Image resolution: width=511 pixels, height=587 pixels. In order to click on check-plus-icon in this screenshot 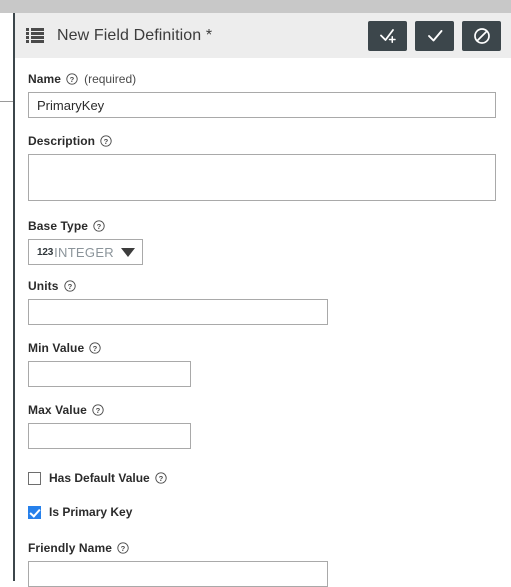, I will do `click(388, 36)`.